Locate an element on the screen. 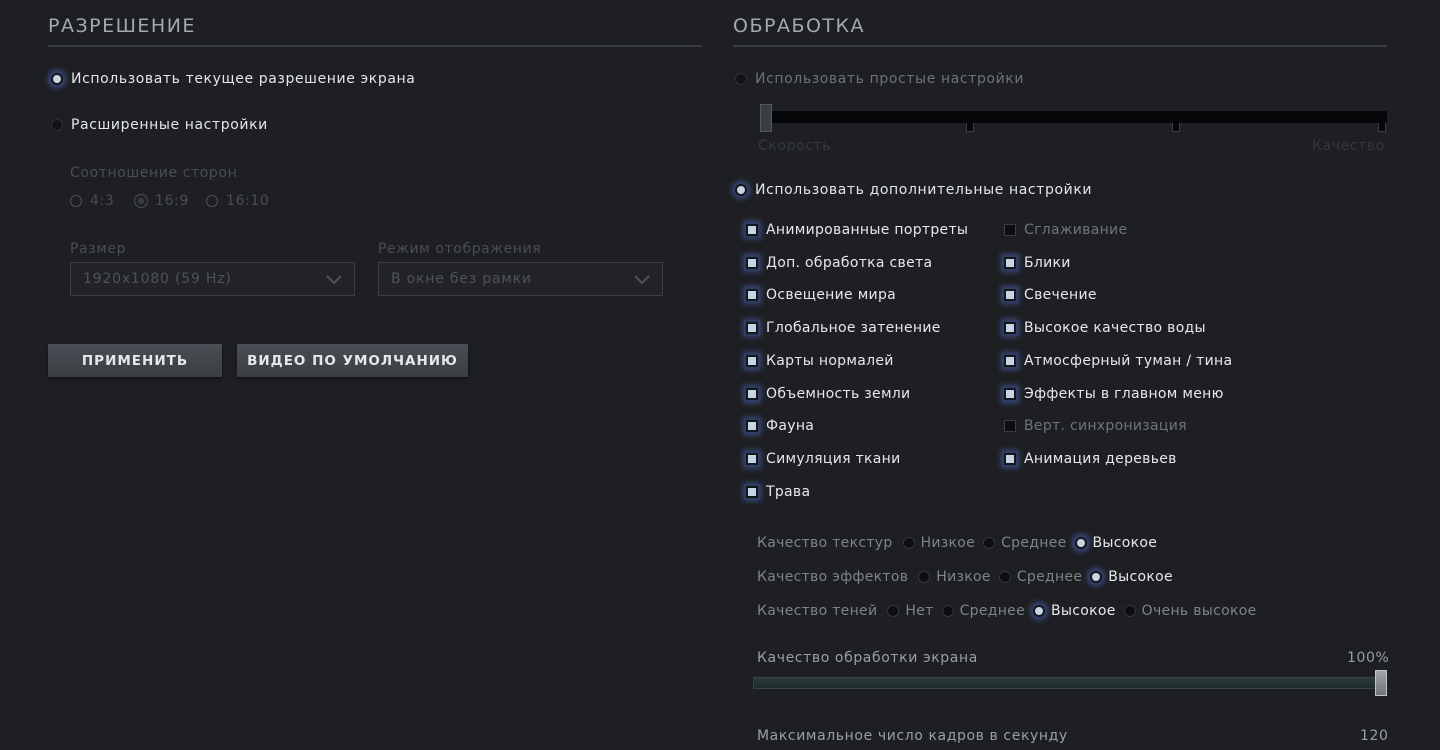  shadow-very-high-label: Очень высокое is located at coordinates (1199, 611).